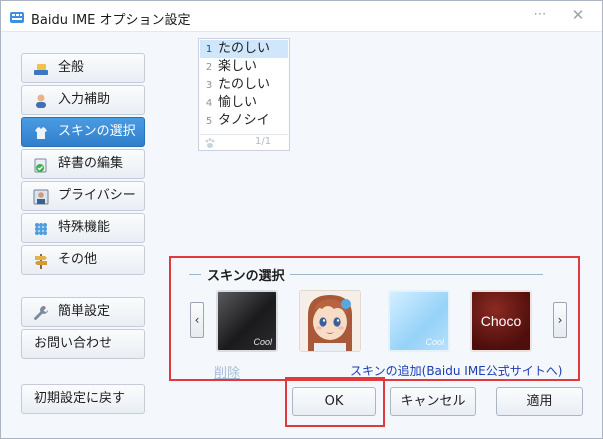 The width and height of the screenshot is (603, 439). I want to click on candidate-footer: 1/1, so click(244, 142).